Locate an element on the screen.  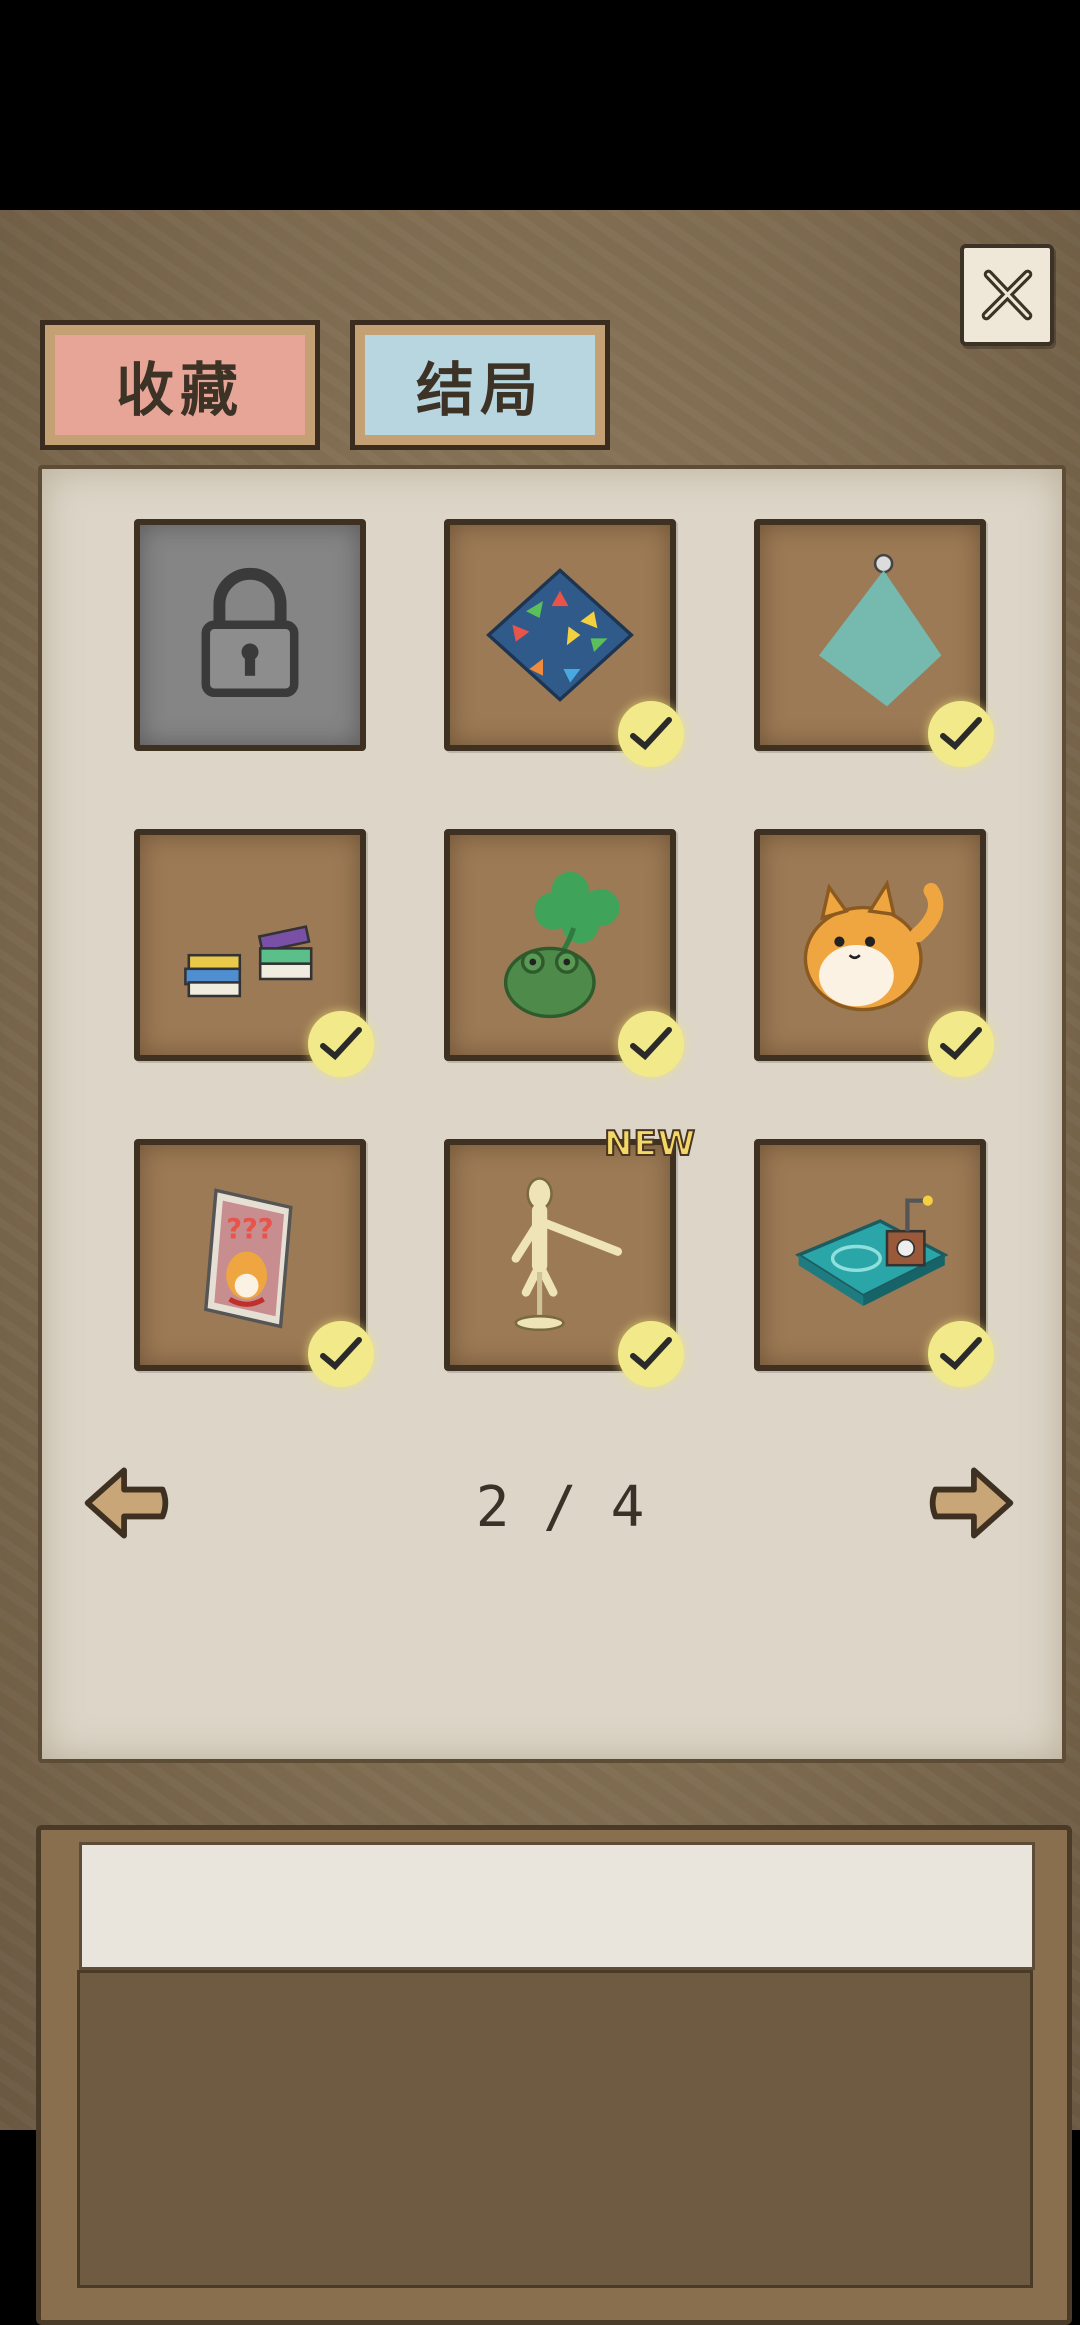
new-badge: NEW is located at coordinates (650, 1144).